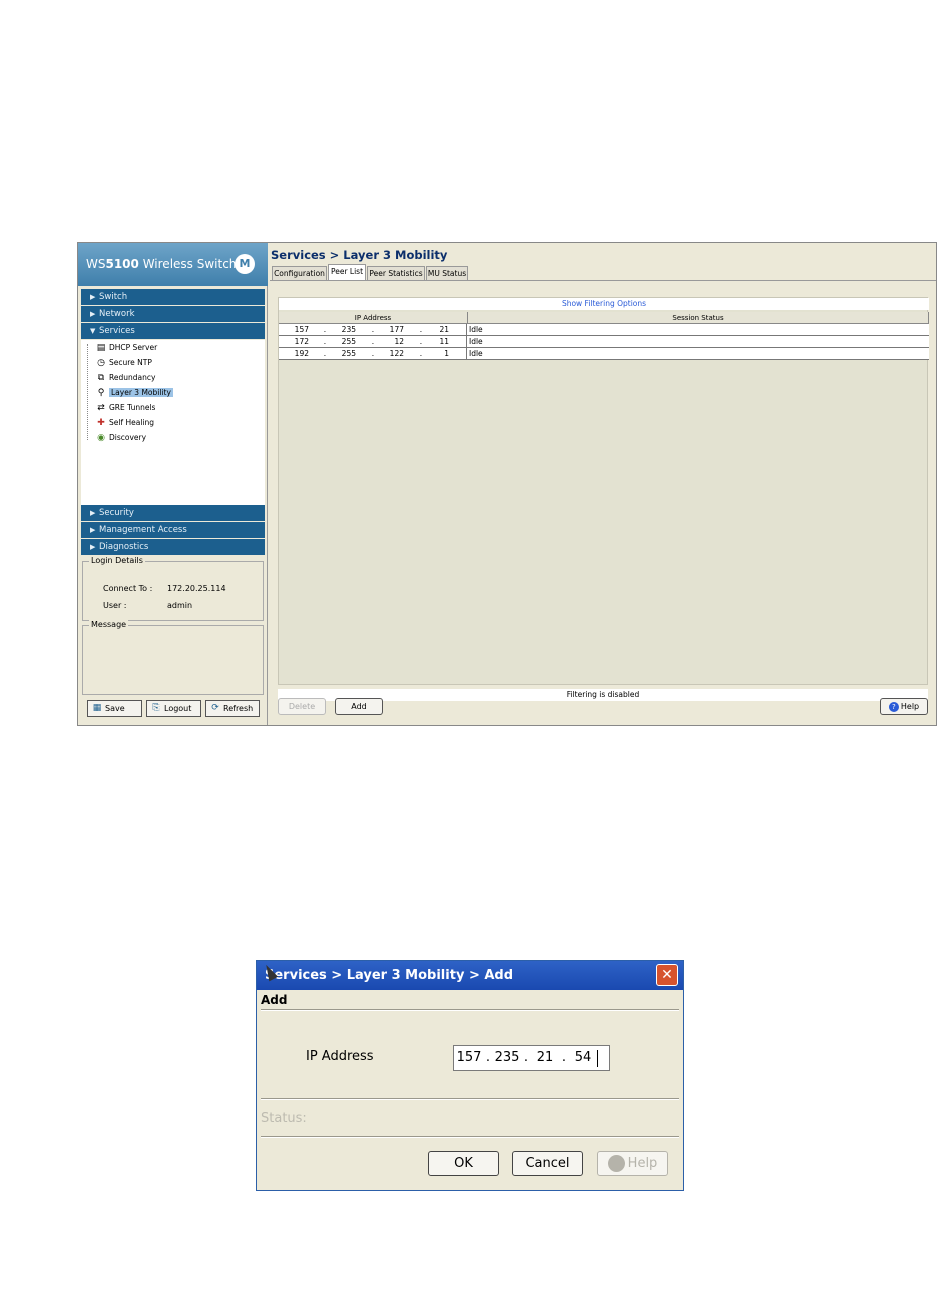 This screenshot has width=937, height=1296. Describe the element at coordinates (101, 362) in the screenshot. I see `clock-icon: ◷` at that location.